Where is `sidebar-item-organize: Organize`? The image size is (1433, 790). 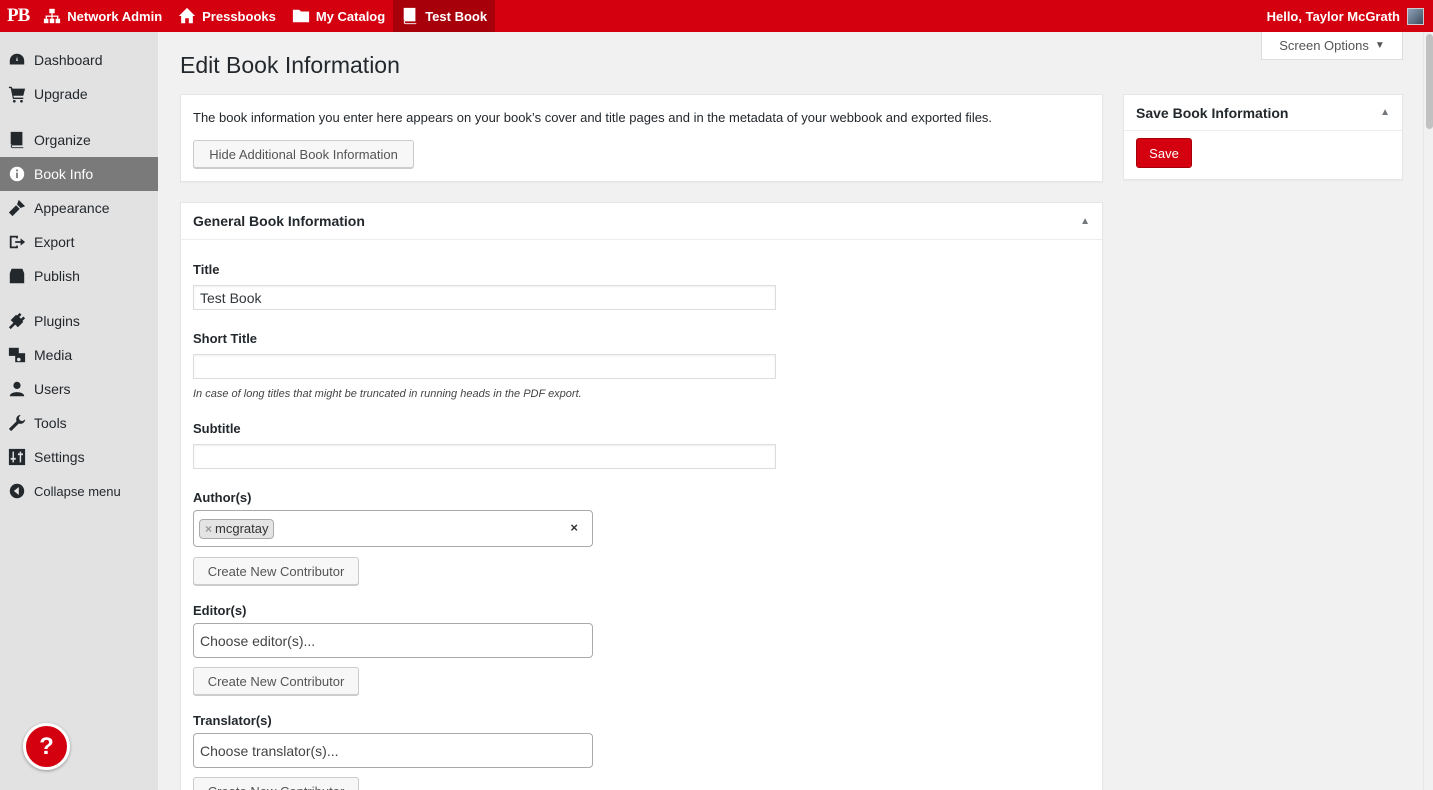
sidebar-item-organize: Organize is located at coordinates (79, 140).